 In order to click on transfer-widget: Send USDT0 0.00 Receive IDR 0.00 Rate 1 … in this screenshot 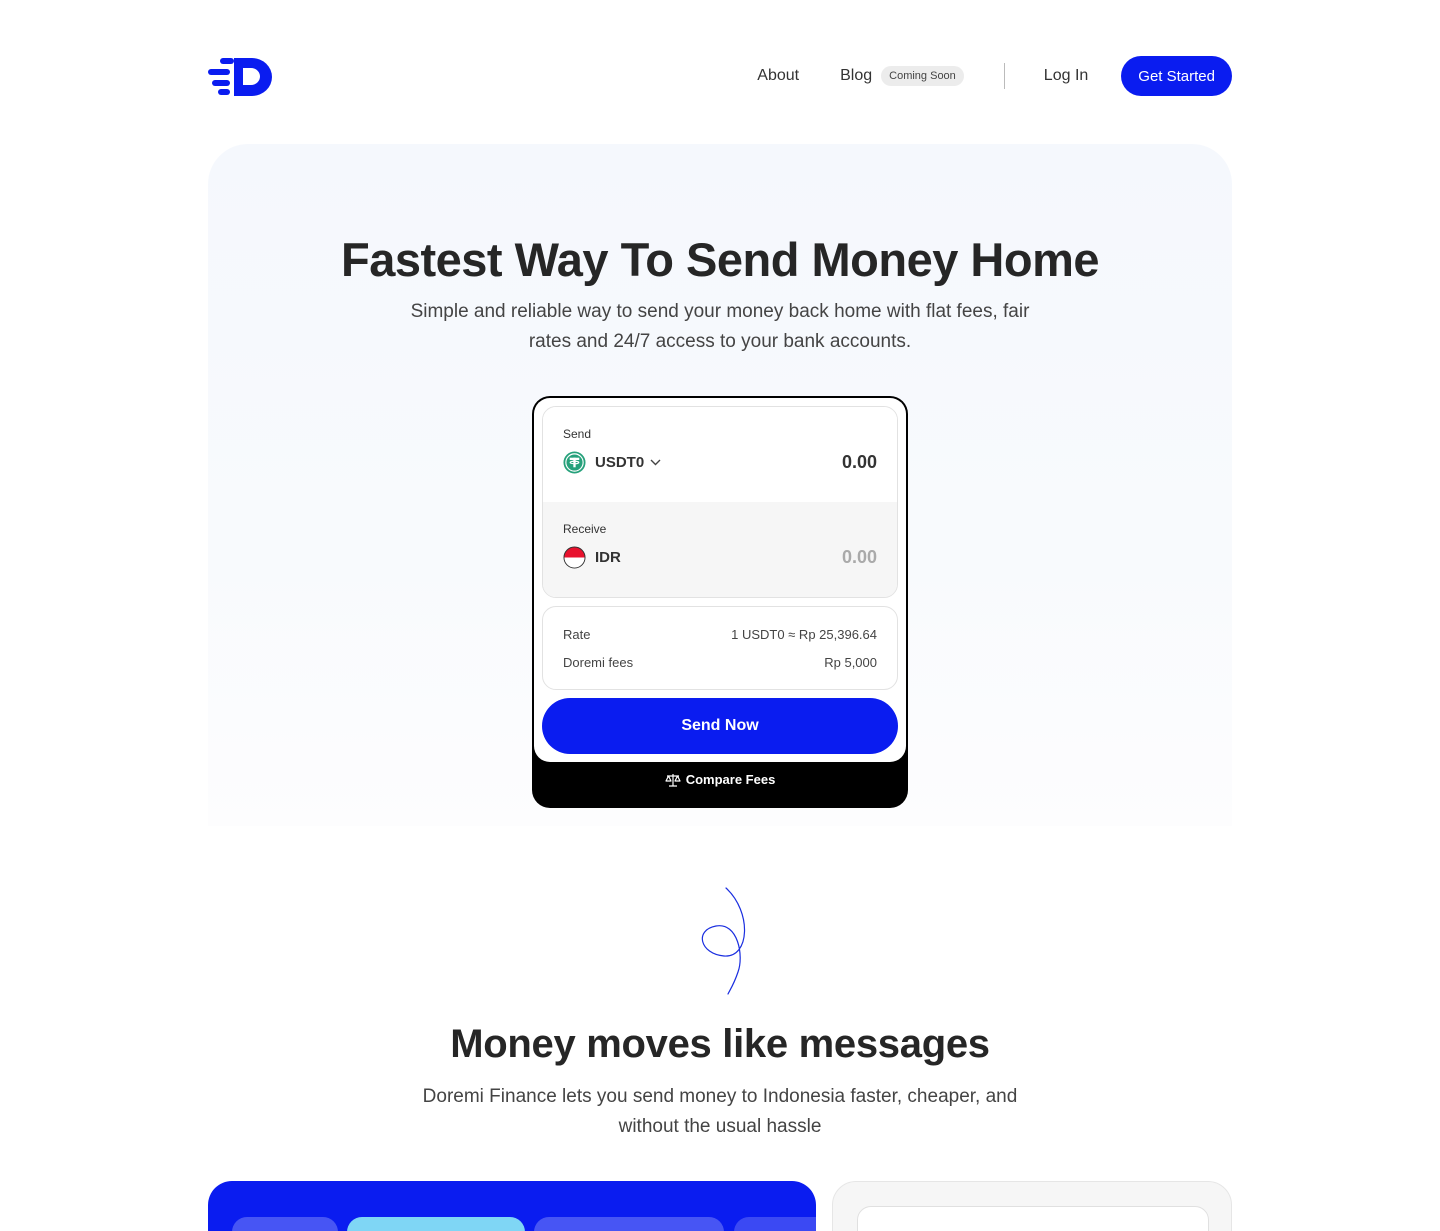, I will do `click(720, 602)`.